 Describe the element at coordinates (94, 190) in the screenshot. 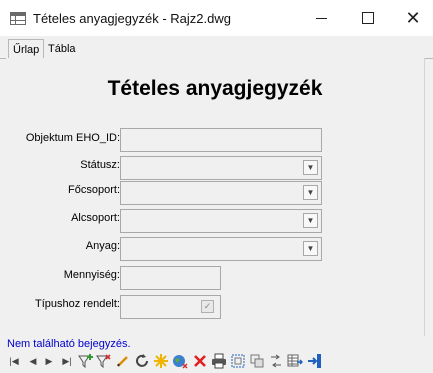

I see `focsoport-label: Főcsoport:` at that location.